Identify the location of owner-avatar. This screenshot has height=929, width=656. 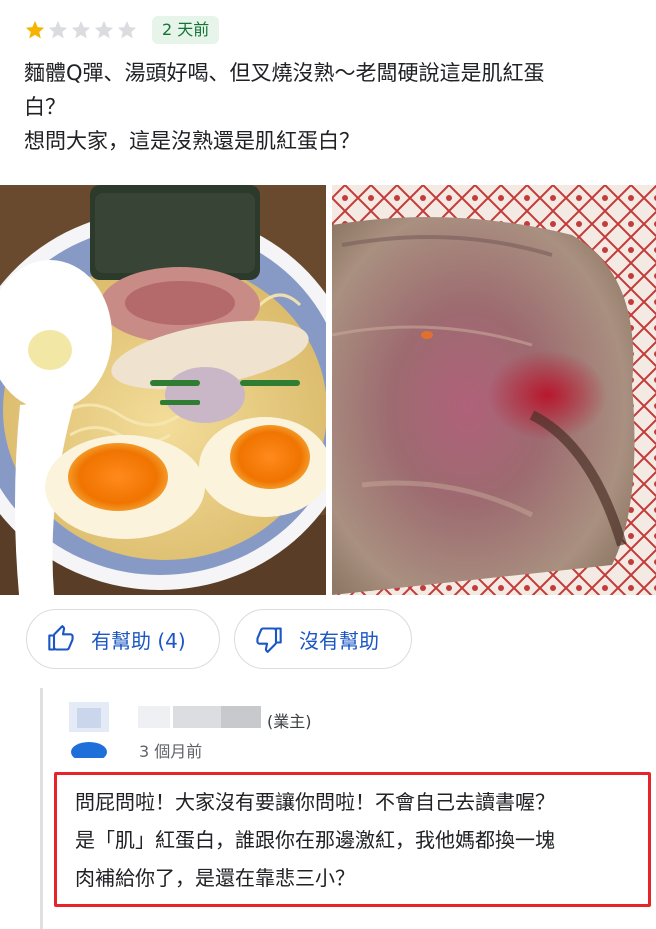
(89, 730).